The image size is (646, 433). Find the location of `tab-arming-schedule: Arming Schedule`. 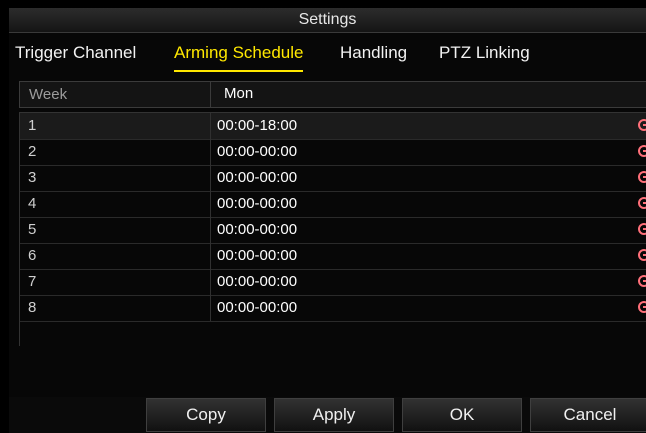

tab-arming-schedule: Arming Schedule is located at coordinates (239, 57).